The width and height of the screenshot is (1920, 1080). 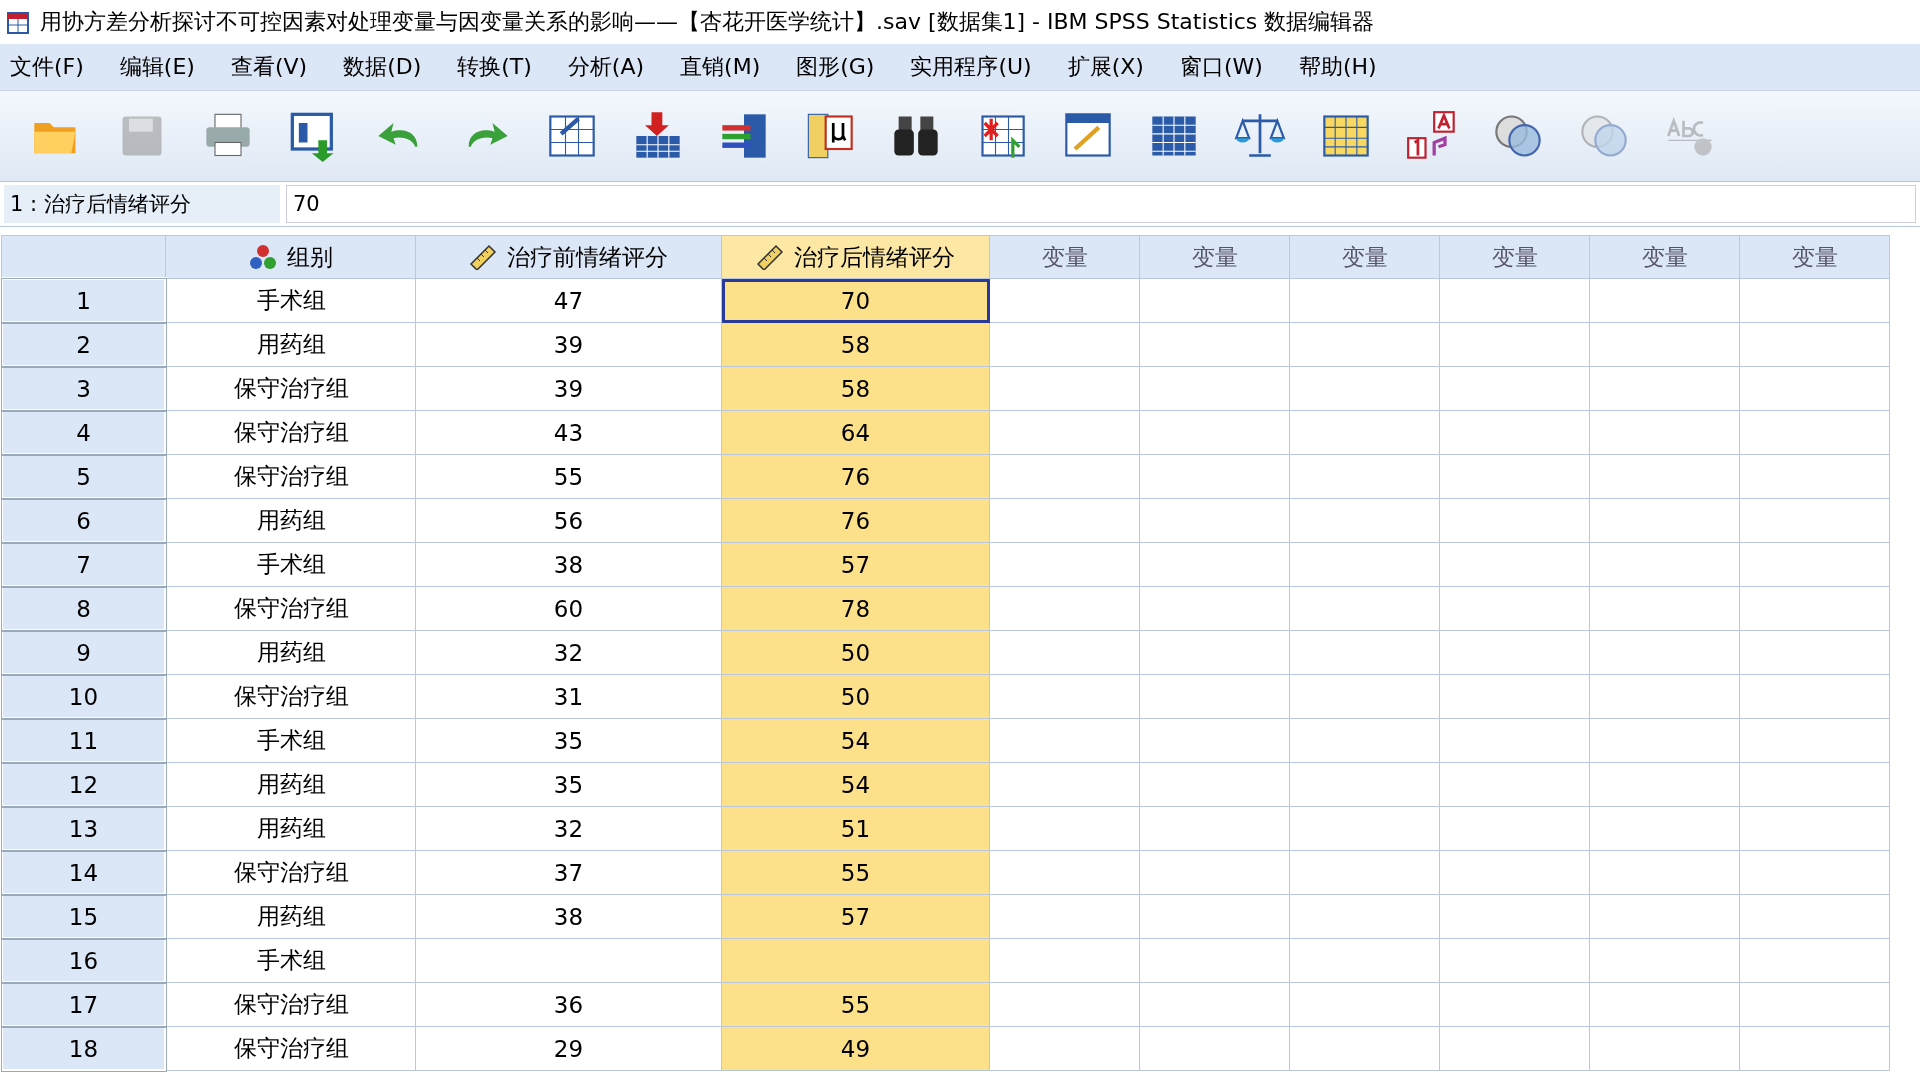 What do you see at coordinates (568, 608) in the screenshot?
I see `table-cell: 60` at bounding box center [568, 608].